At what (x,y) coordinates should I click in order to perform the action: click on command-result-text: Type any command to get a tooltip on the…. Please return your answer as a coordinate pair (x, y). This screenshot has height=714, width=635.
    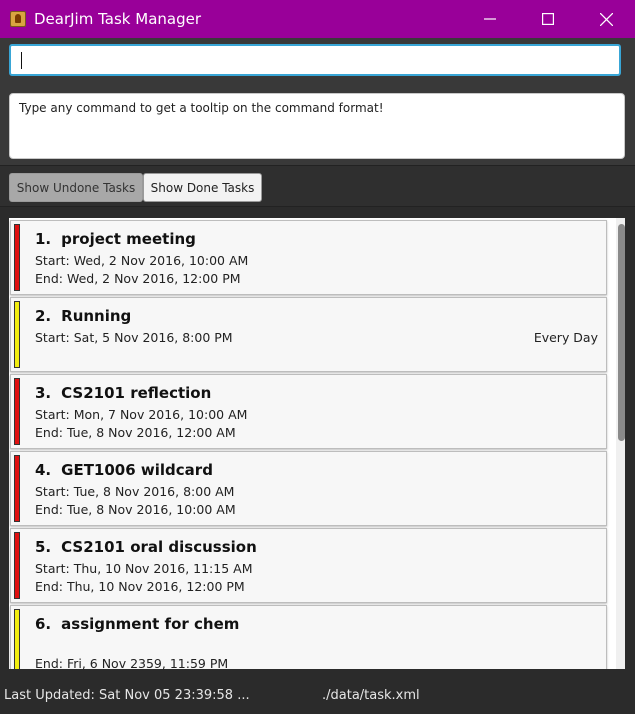
    Looking at the image, I should click on (201, 108).